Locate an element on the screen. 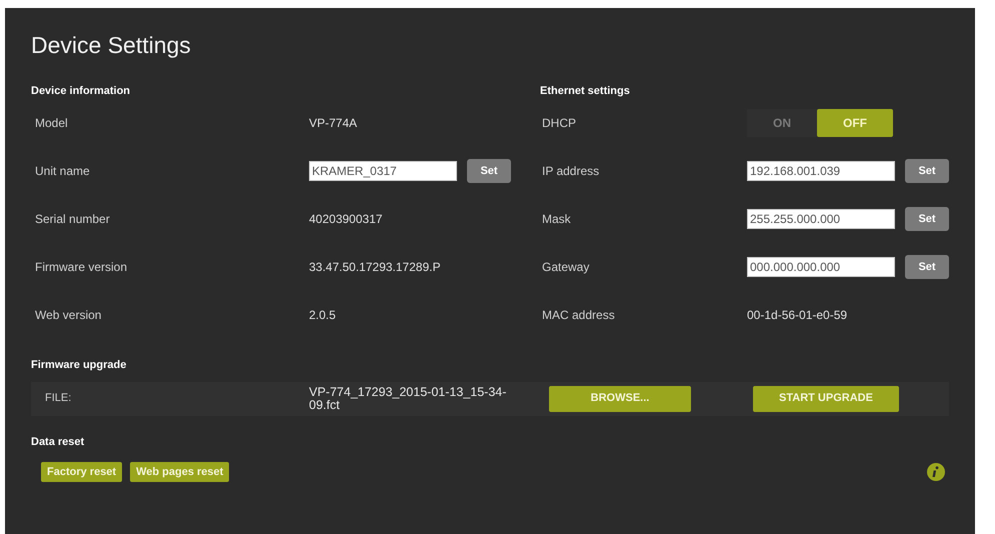  field-value: VP-774A is located at coordinates (333, 123).